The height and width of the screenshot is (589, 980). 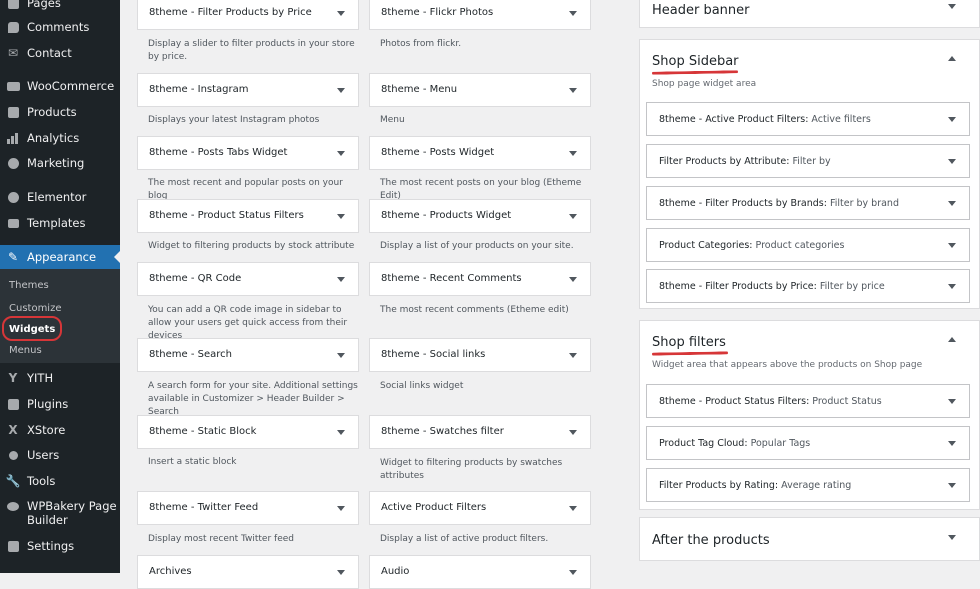 What do you see at coordinates (248, 90) in the screenshot?
I see `widget-instagram: 8theme - Instagram` at bounding box center [248, 90].